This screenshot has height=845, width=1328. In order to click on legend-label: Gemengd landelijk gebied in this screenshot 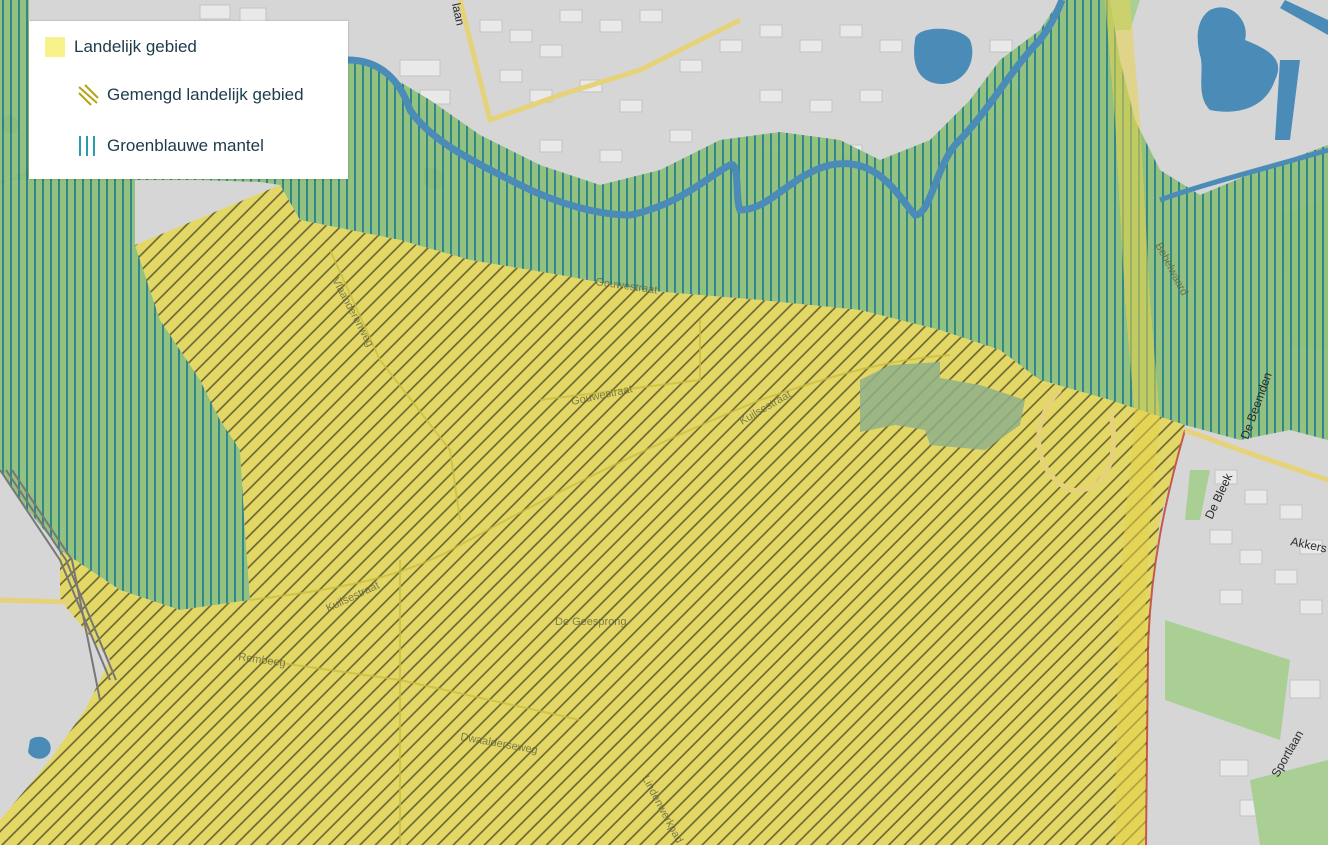, I will do `click(205, 94)`.